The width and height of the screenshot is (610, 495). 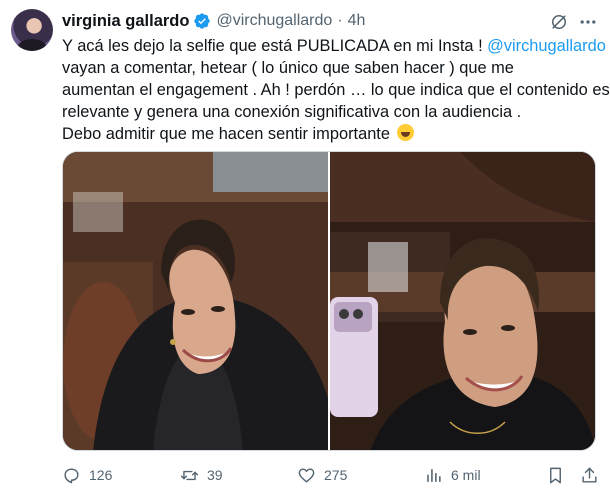 What do you see at coordinates (559, 22) in the screenshot?
I see `grok-icon` at bounding box center [559, 22].